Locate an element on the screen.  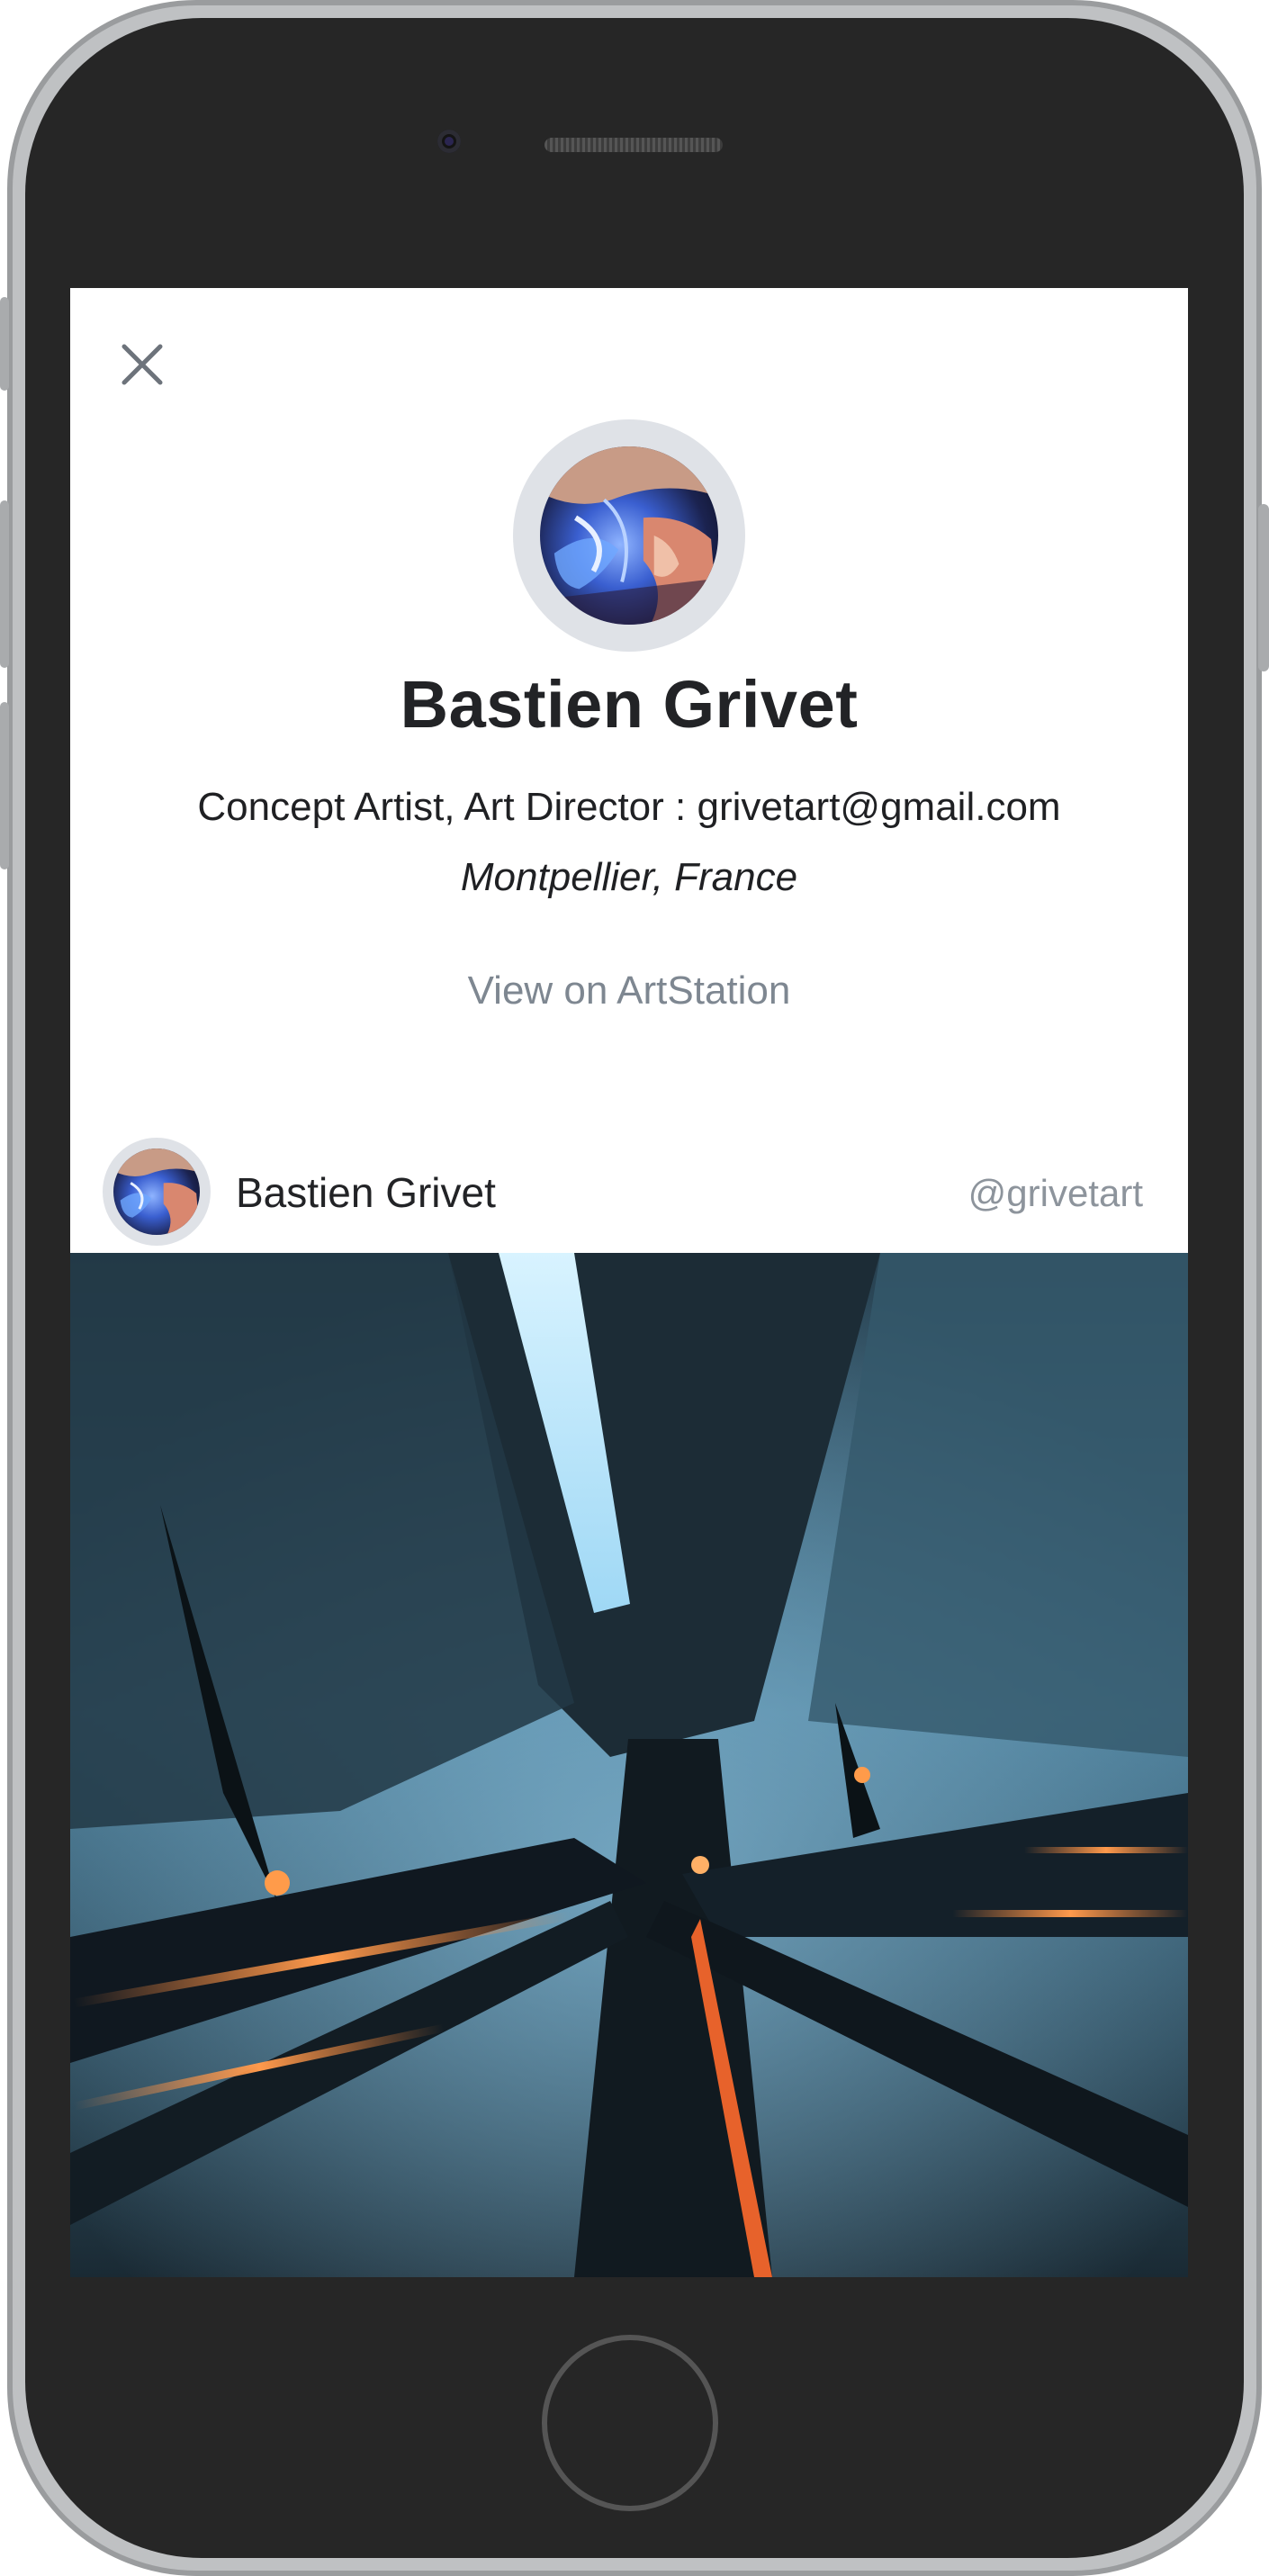
close-icon is located at coordinates (142, 364).